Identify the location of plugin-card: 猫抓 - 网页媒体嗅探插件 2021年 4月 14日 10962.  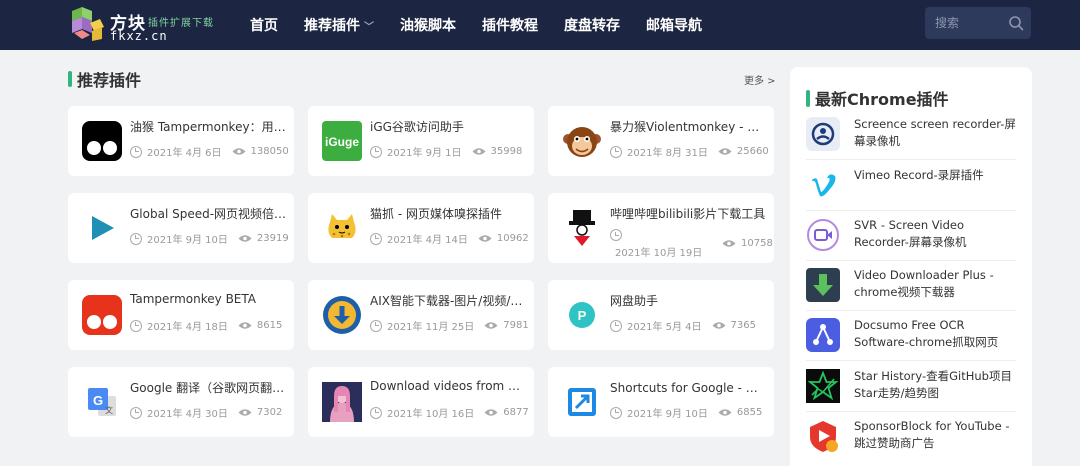
(421, 228).